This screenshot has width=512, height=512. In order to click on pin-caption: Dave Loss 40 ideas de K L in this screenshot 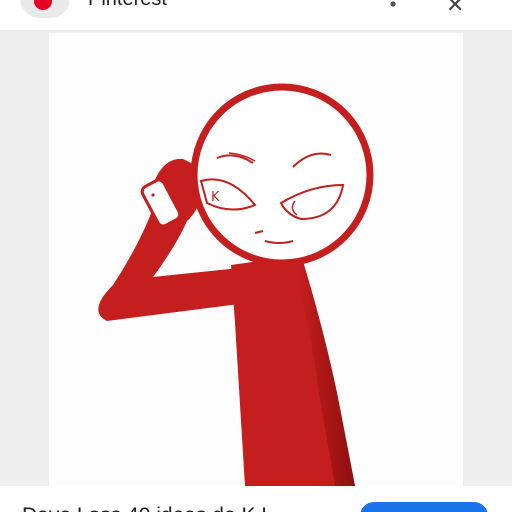, I will do `click(147, 508)`.